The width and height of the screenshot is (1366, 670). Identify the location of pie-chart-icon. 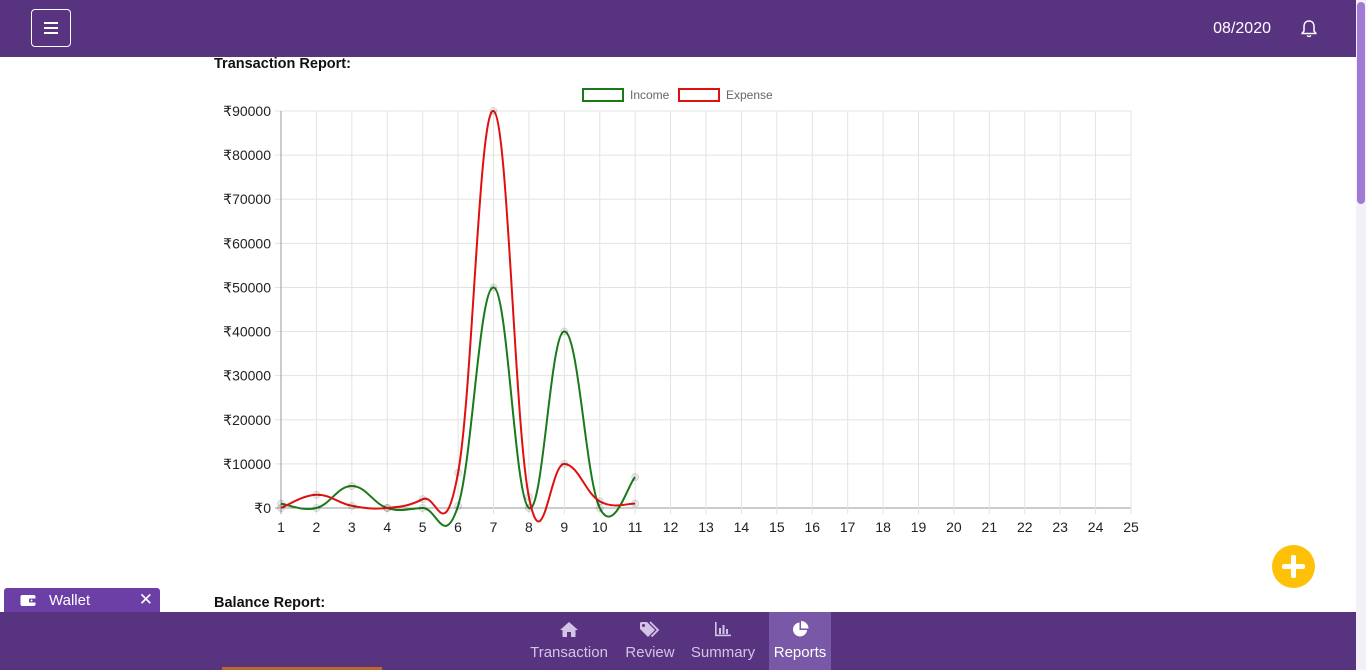
(800, 629).